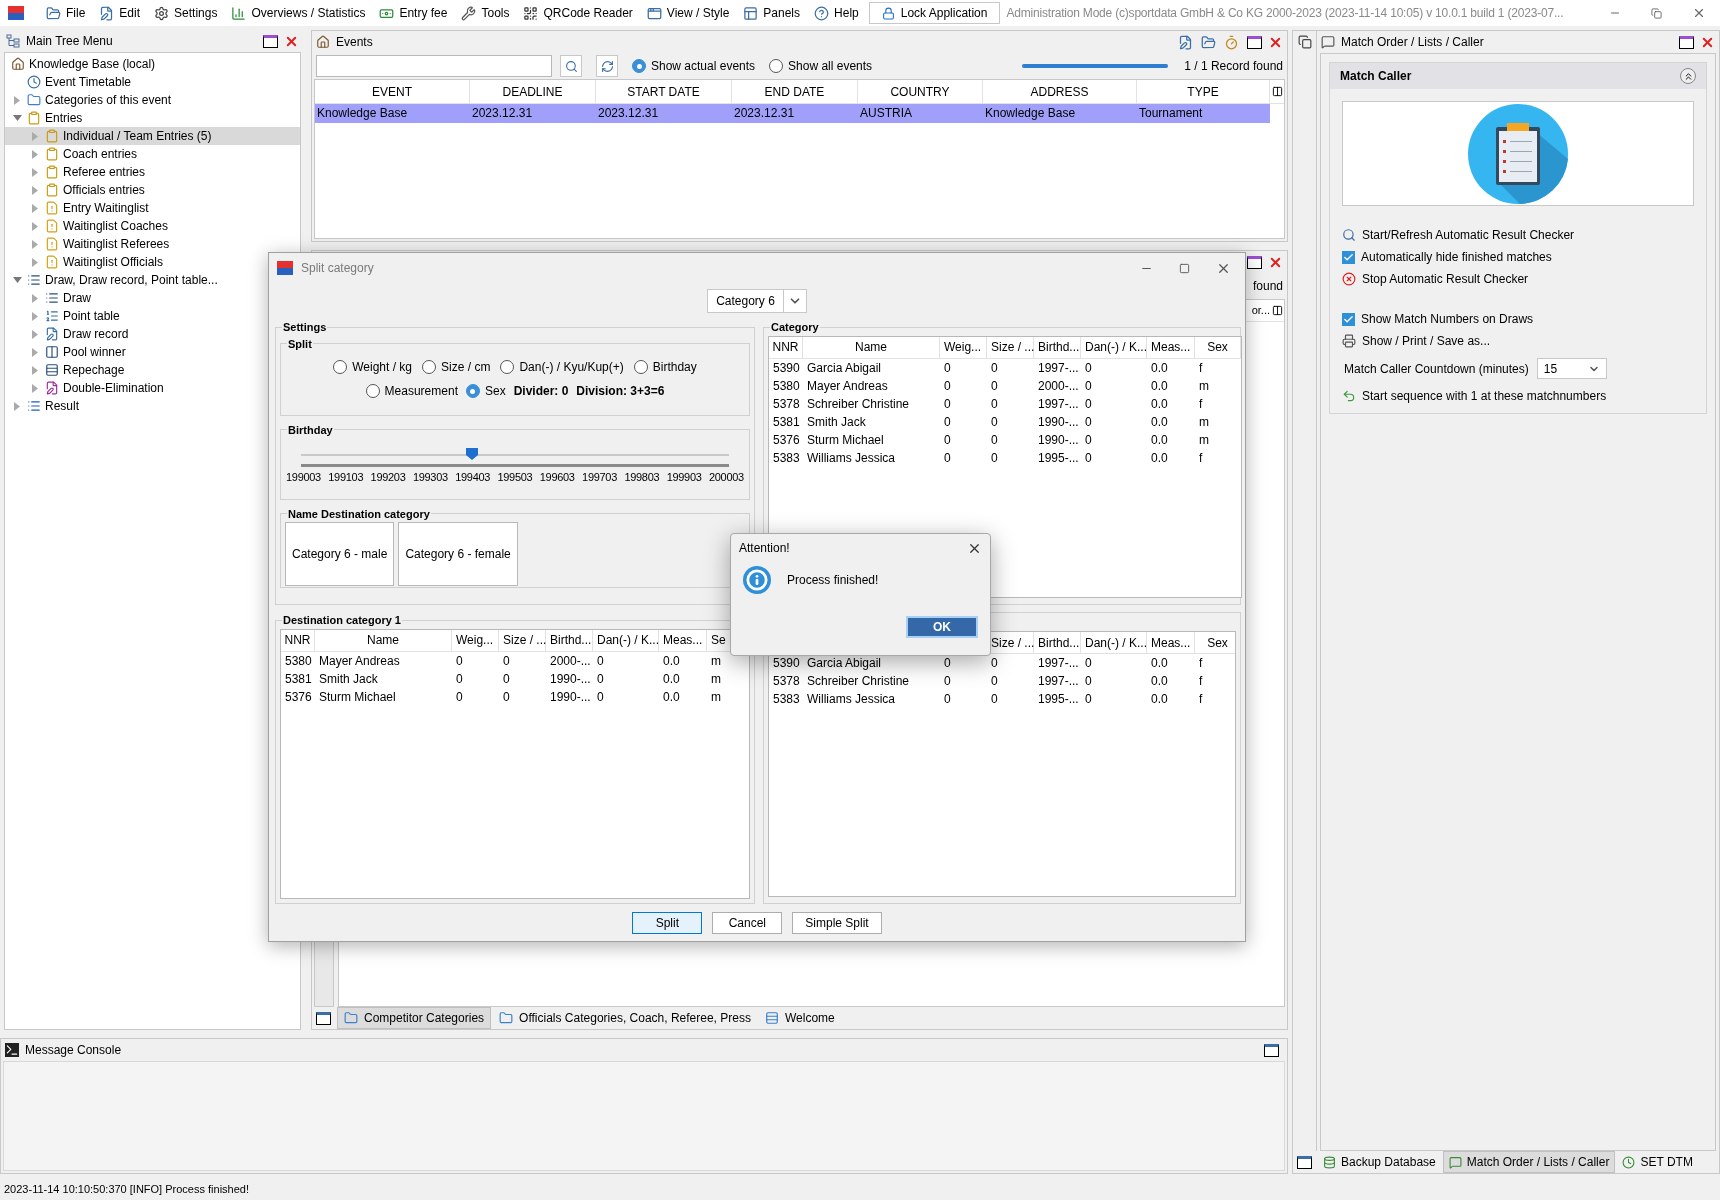 Image resolution: width=1720 pixels, height=1200 pixels. Describe the element at coordinates (942, 626) in the screenshot. I see `ok-button: OK` at that location.